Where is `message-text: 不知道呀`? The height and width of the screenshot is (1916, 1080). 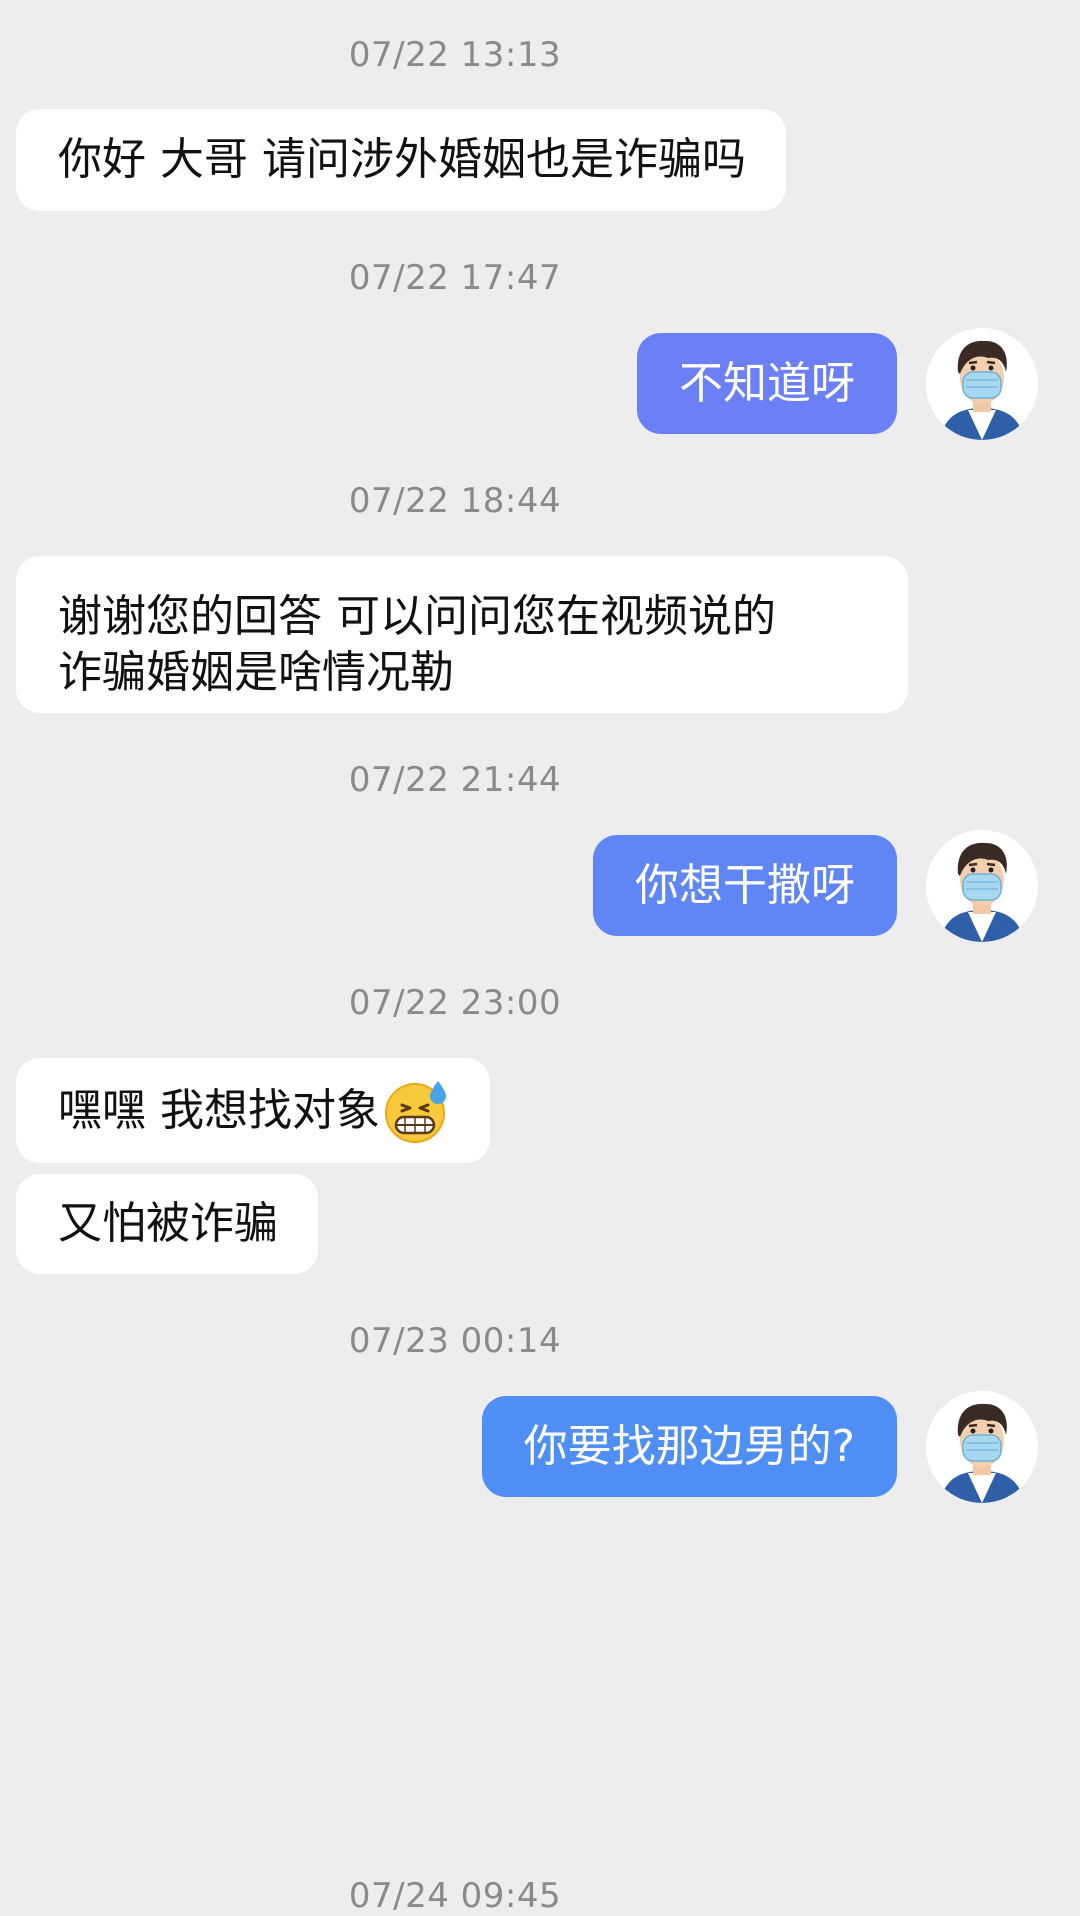 message-text: 不知道呀 is located at coordinates (767, 383).